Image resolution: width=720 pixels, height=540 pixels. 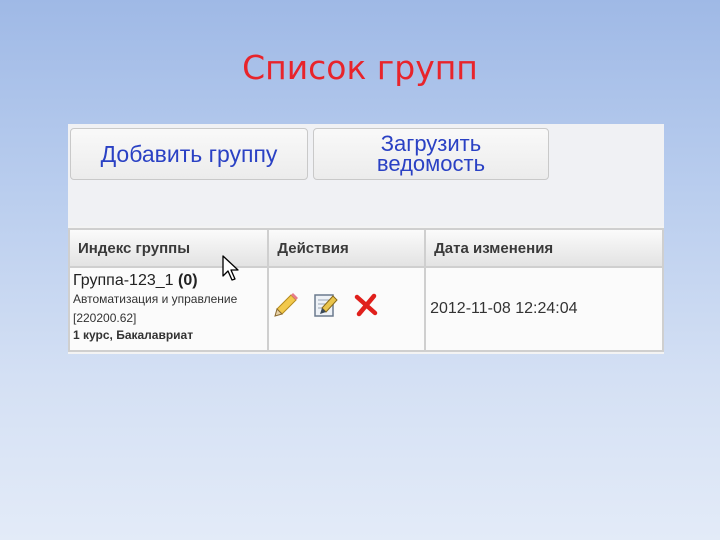 I want to click on column-header-modified: Дата изменения, so click(x=544, y=248).